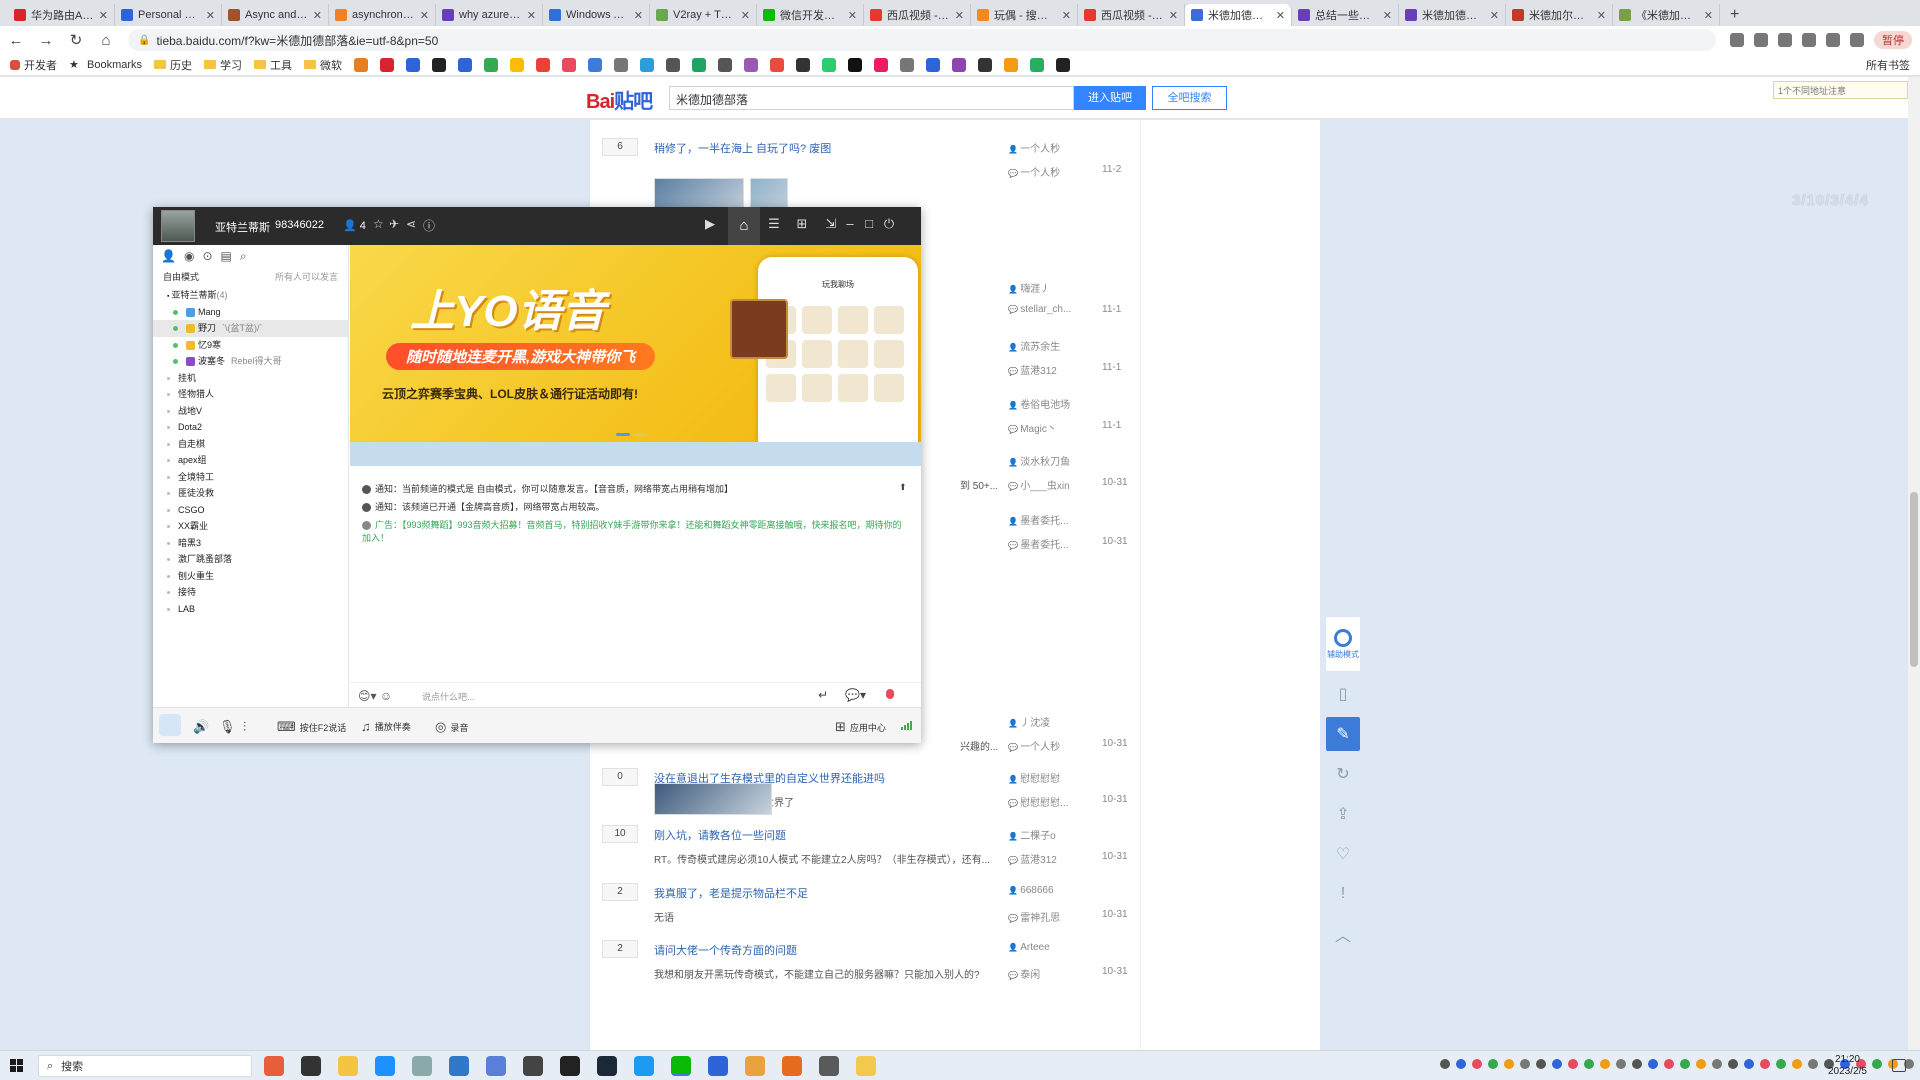 The height and width of the screenshot is (1080, 1920). Describe the element at coordinates (378, 224) in the screenshot. I see `favorite-icon: ☆` at that location.